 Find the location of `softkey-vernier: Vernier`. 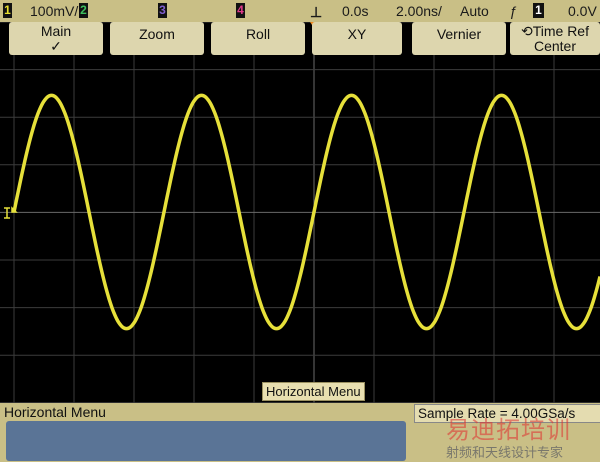

softkey-vernier: Vernier is located at coordinates (459, 38).